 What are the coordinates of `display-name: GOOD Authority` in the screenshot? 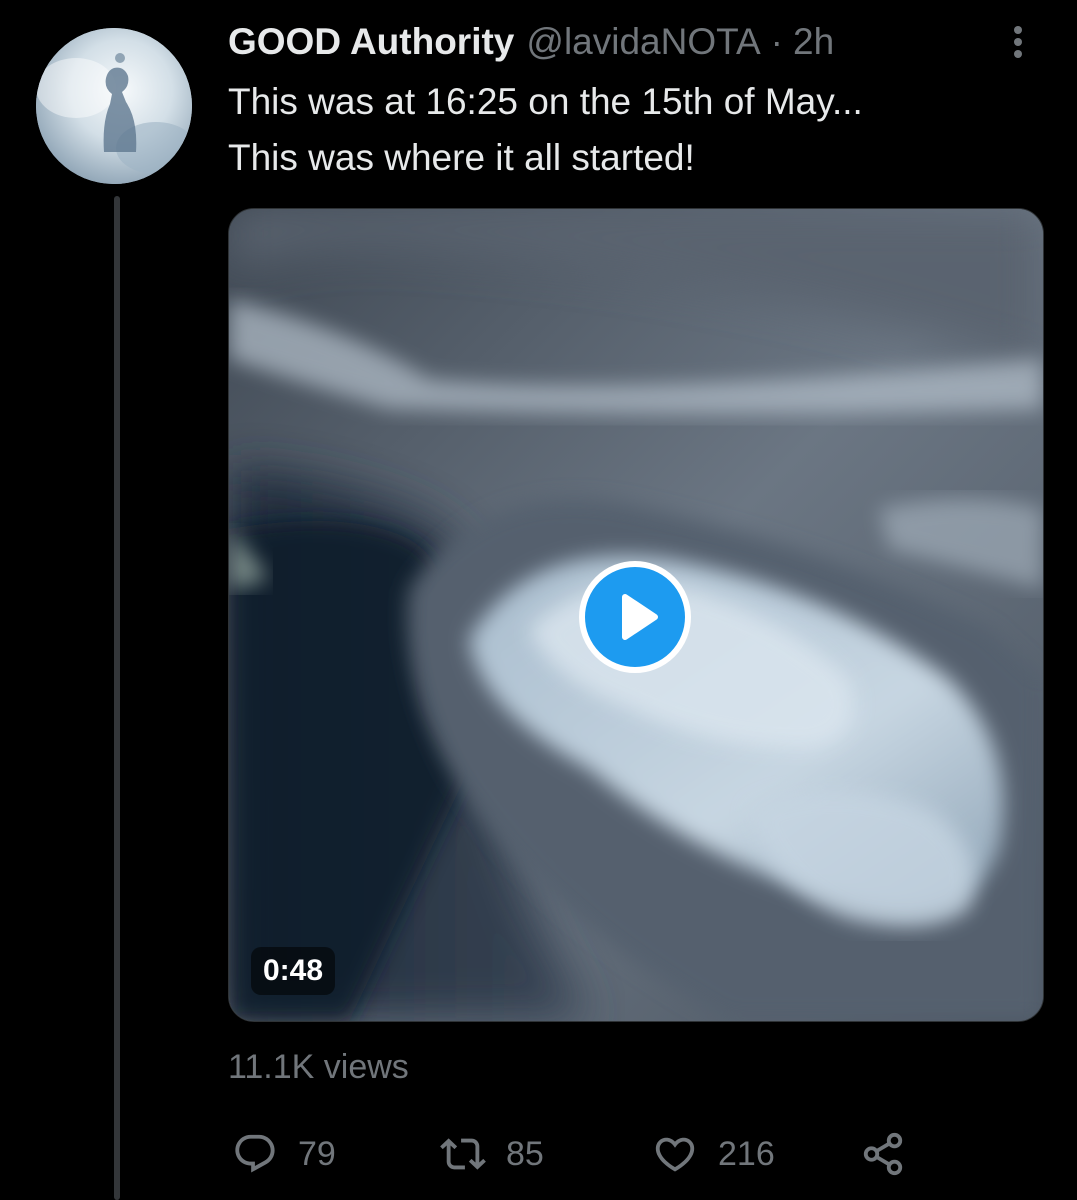 It's located at (371, 42).